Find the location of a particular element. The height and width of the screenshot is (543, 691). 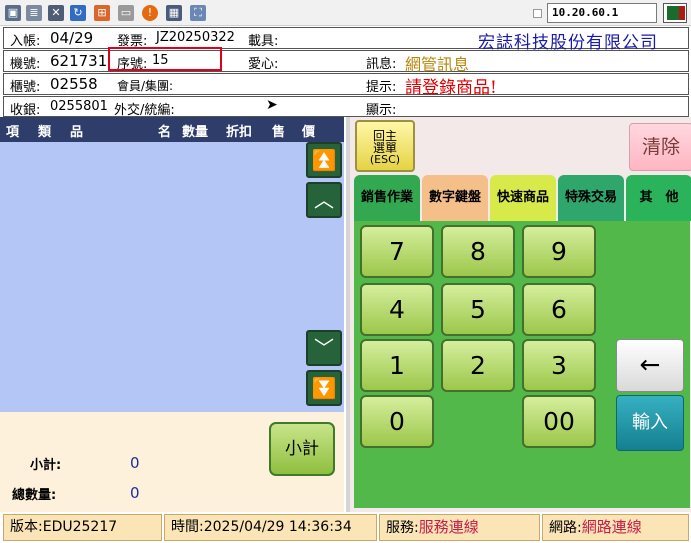

time-label: 時間: is located at coordinates (187, 527).